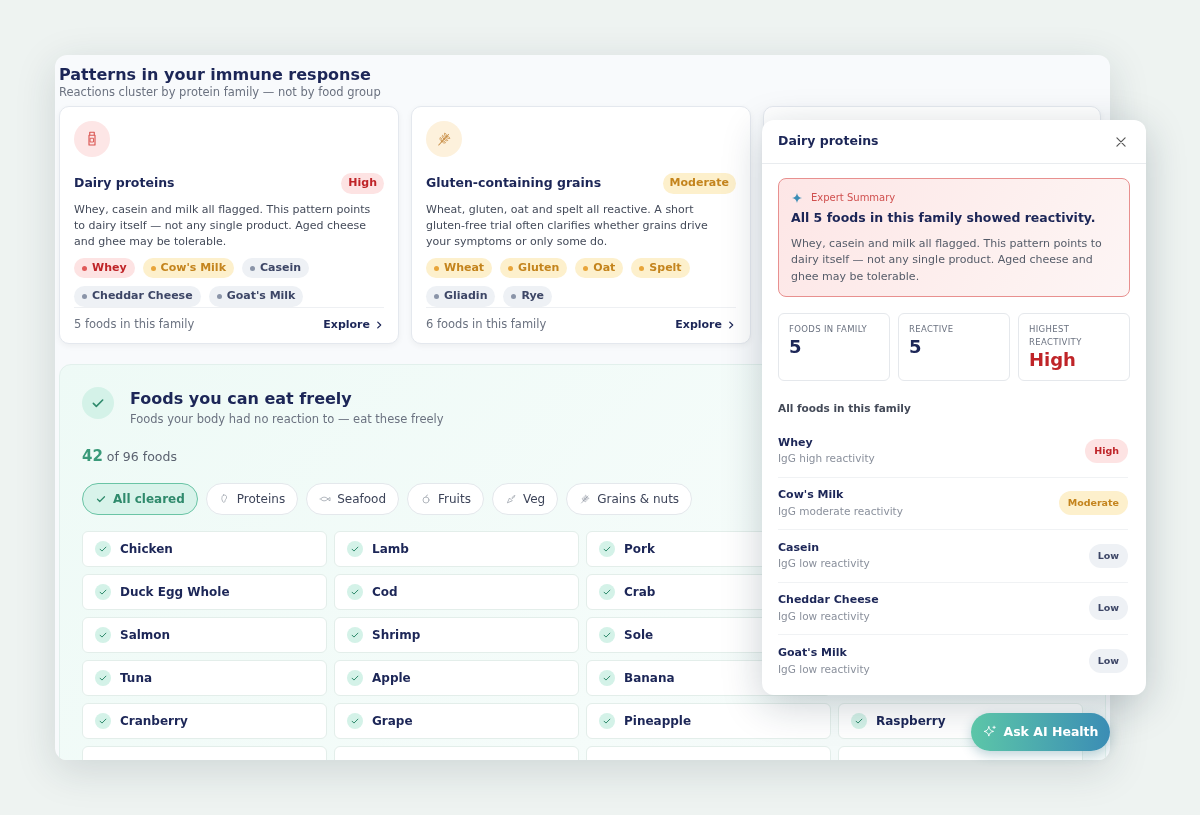  I want to click on food-tile: Pineapple, so click(708, 721).